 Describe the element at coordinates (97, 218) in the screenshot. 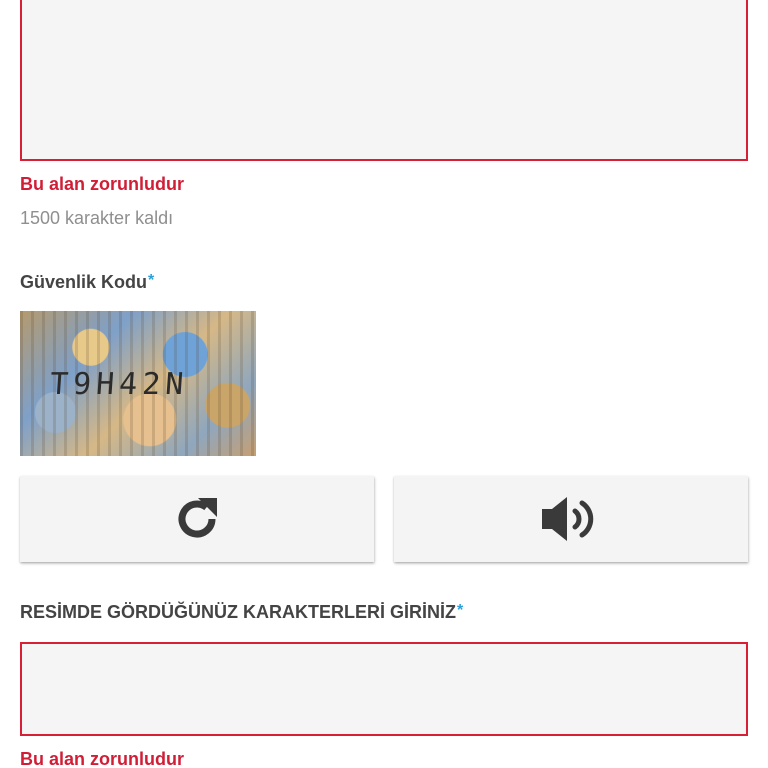

I see `character-counter: 1500 karakter kaldı` at that location.